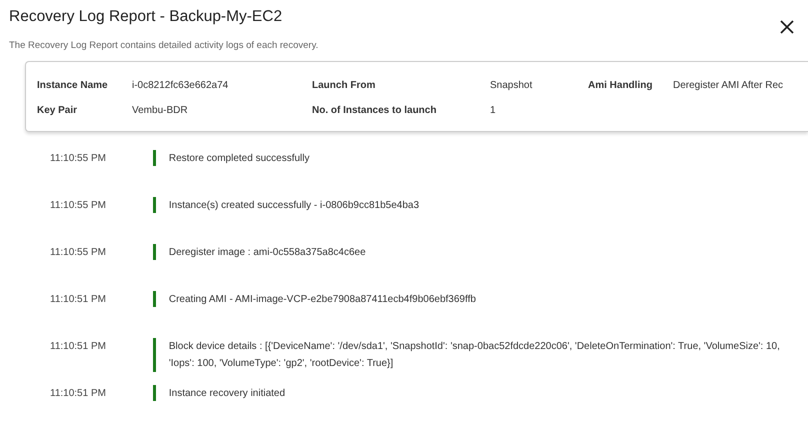 The image size is (808, 440). Describe the element at coordinates (181, 86) in the screenshot. I see `field-value: i-0c8212fc63e662a74` at that location.